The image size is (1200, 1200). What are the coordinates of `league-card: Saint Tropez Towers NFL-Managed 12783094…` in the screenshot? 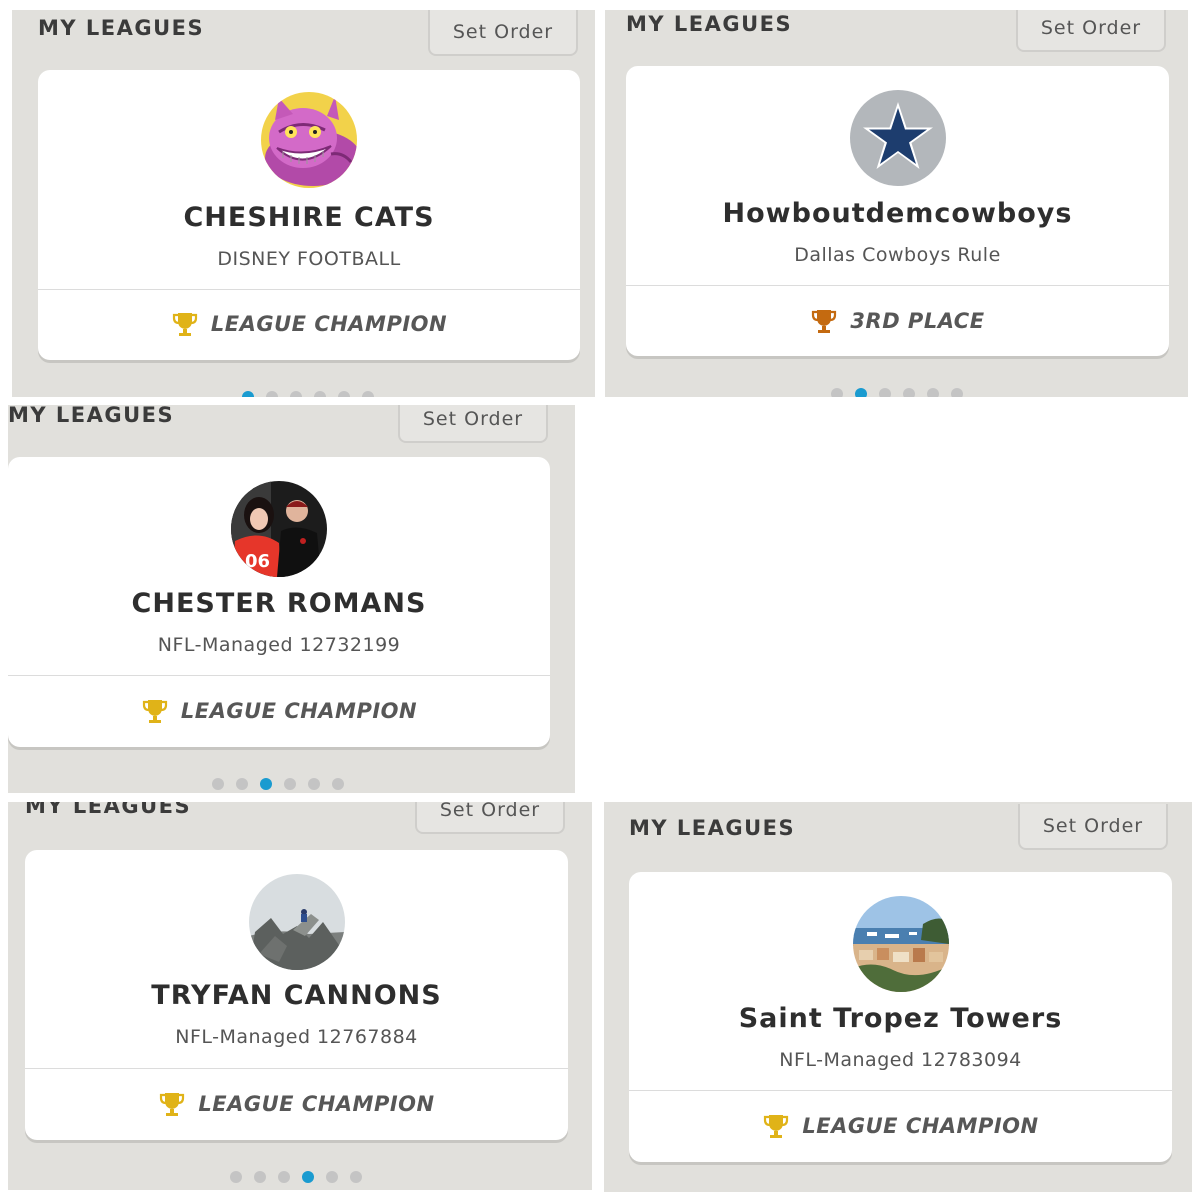 It's located at (900, 1017).